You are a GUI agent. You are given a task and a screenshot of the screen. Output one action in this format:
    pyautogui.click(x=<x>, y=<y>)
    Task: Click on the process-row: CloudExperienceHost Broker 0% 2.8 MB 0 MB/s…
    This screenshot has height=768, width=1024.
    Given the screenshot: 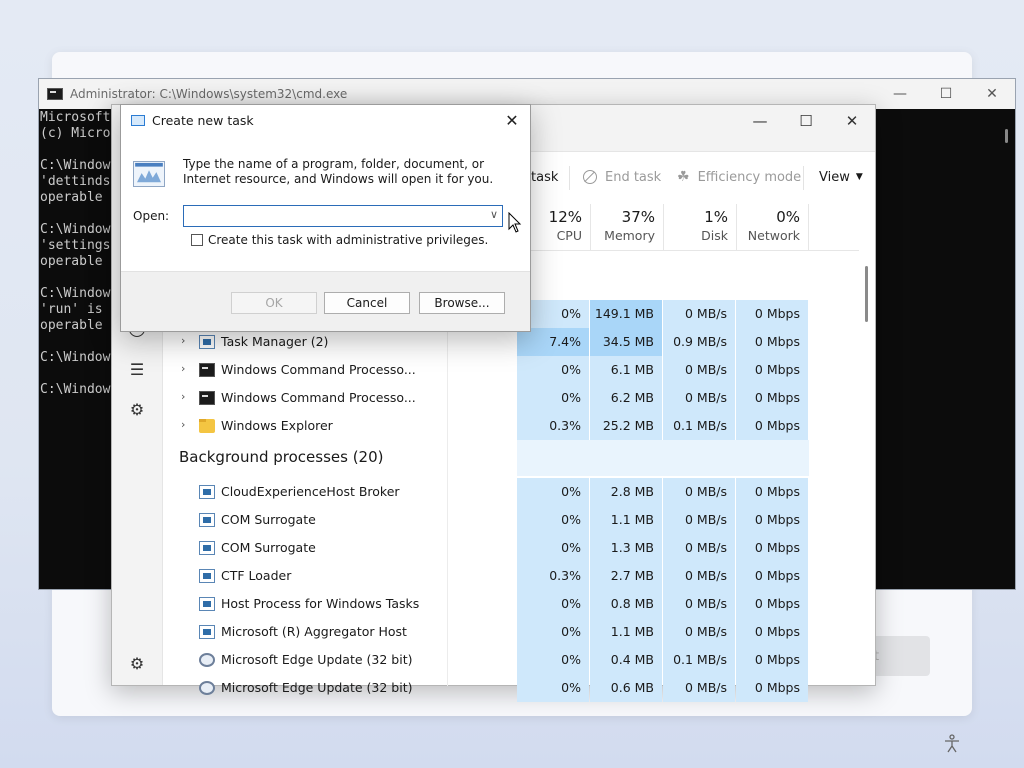 What is the action you would take?
    pyautogui.click(x=511, y=492)
    